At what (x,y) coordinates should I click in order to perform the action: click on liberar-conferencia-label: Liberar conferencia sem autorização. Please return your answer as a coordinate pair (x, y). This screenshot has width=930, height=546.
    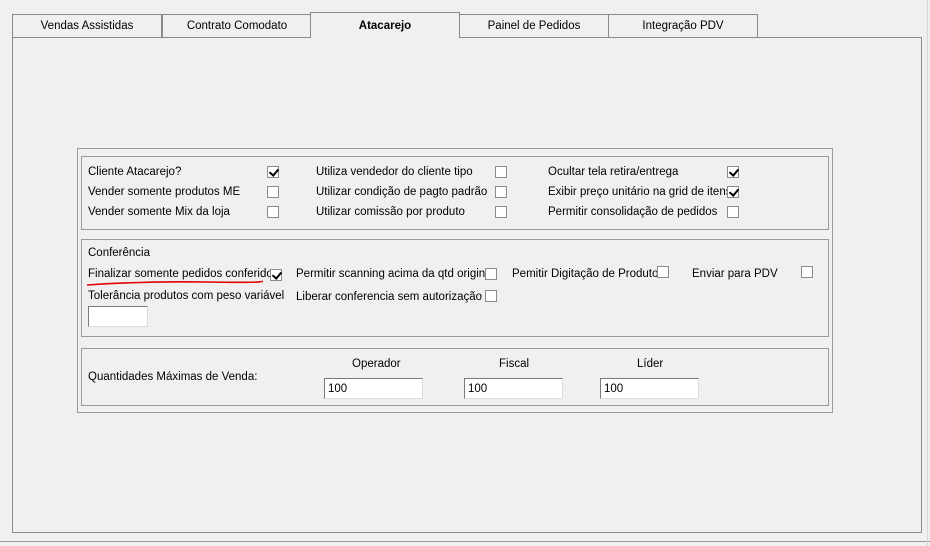
    Looking at the image, I should click on (389, 297).